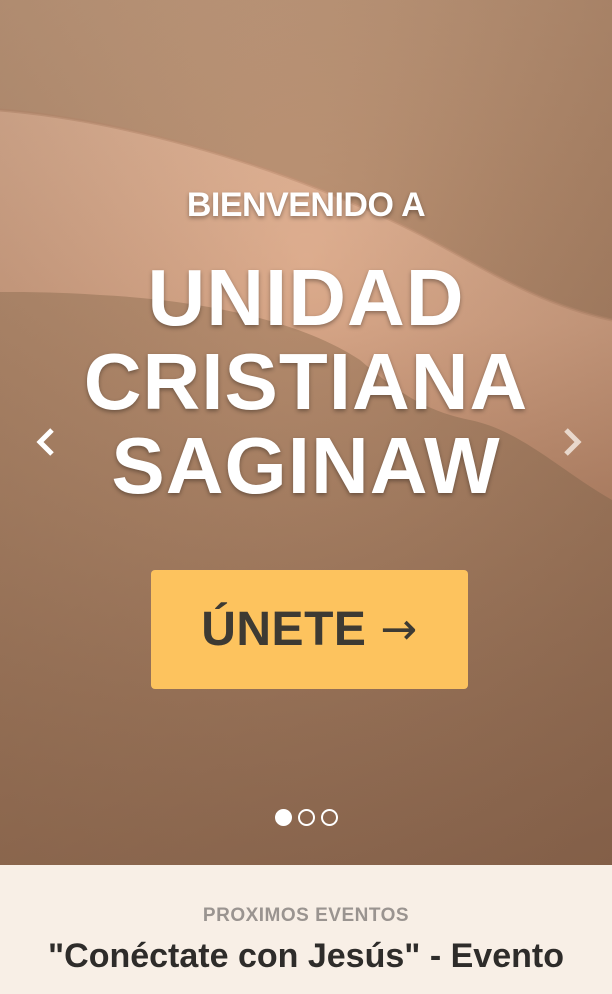 The width and height of the screenshot is (612, 994). I want to click on carousel-prev-button, so click(46, 442).